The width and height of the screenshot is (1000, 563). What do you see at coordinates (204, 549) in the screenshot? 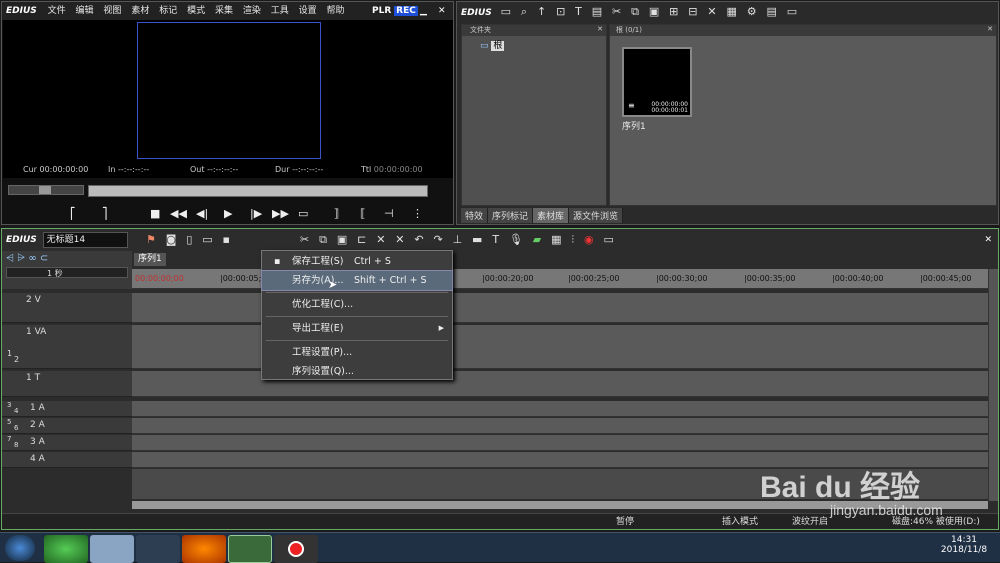
I see `taskbar-firefox` at bounding box center [204, 549].